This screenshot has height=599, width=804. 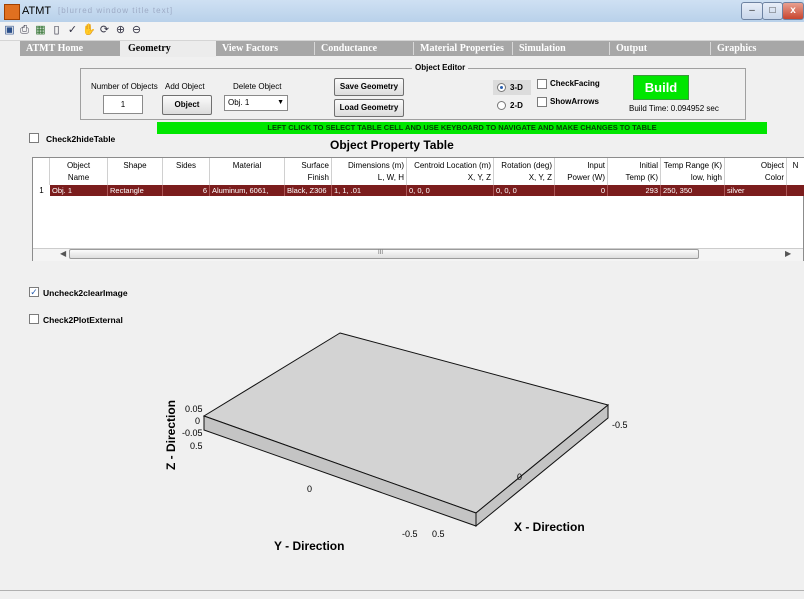 I want to click on y-axis-title: Y - Direction, so click(x=309, y=546).